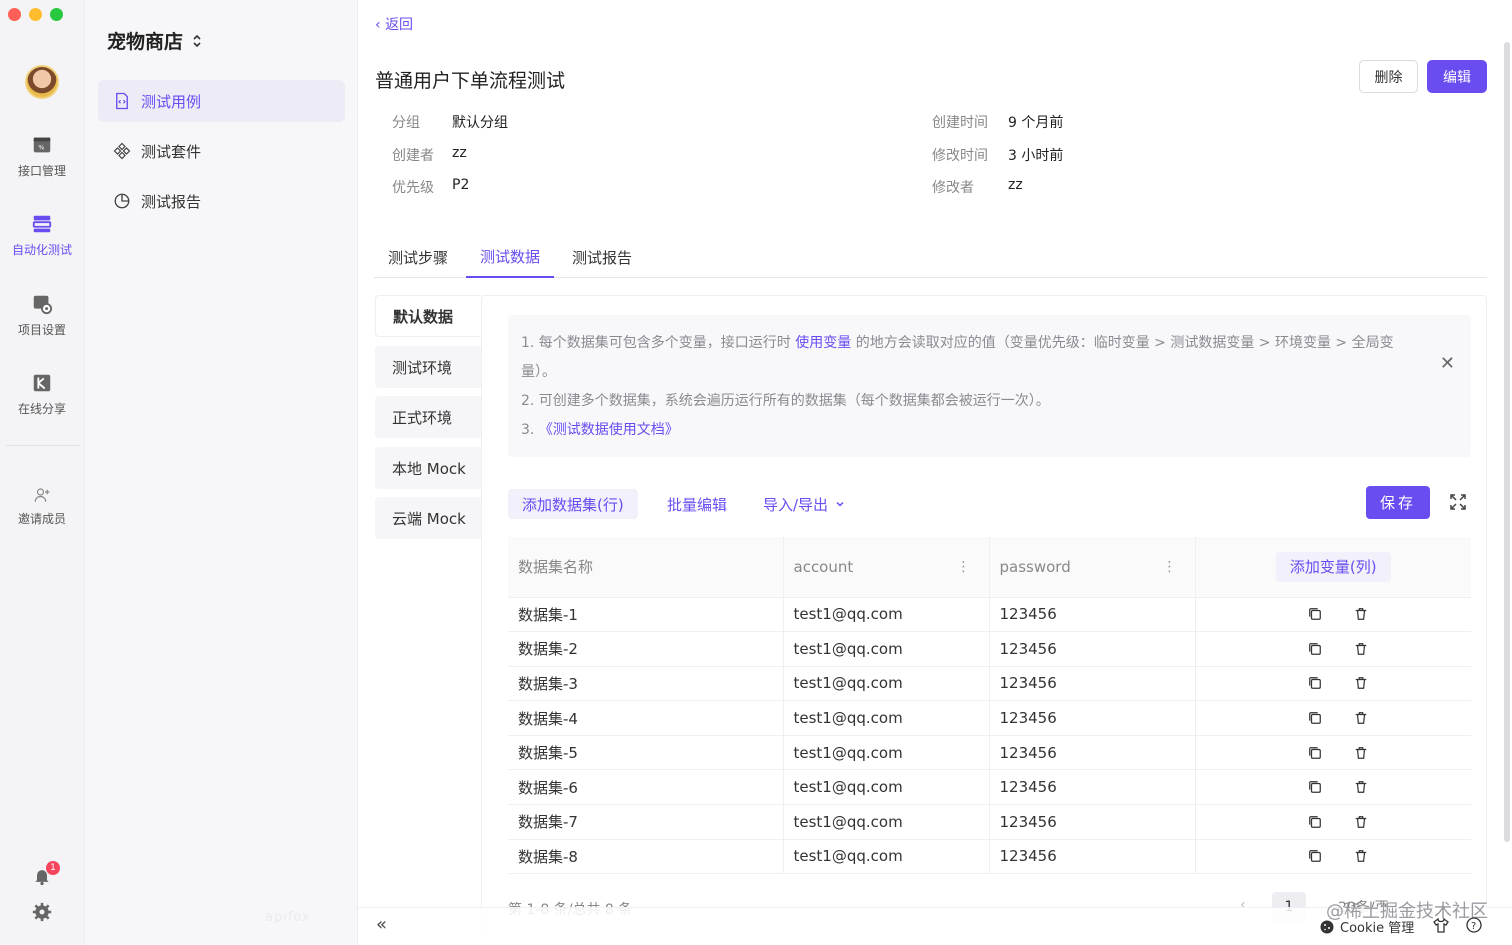 This screenshot has width=1512, height=945. Describe the element at coordinates (1507, 442) in the screenshot. I see `scrollbar` at that location.